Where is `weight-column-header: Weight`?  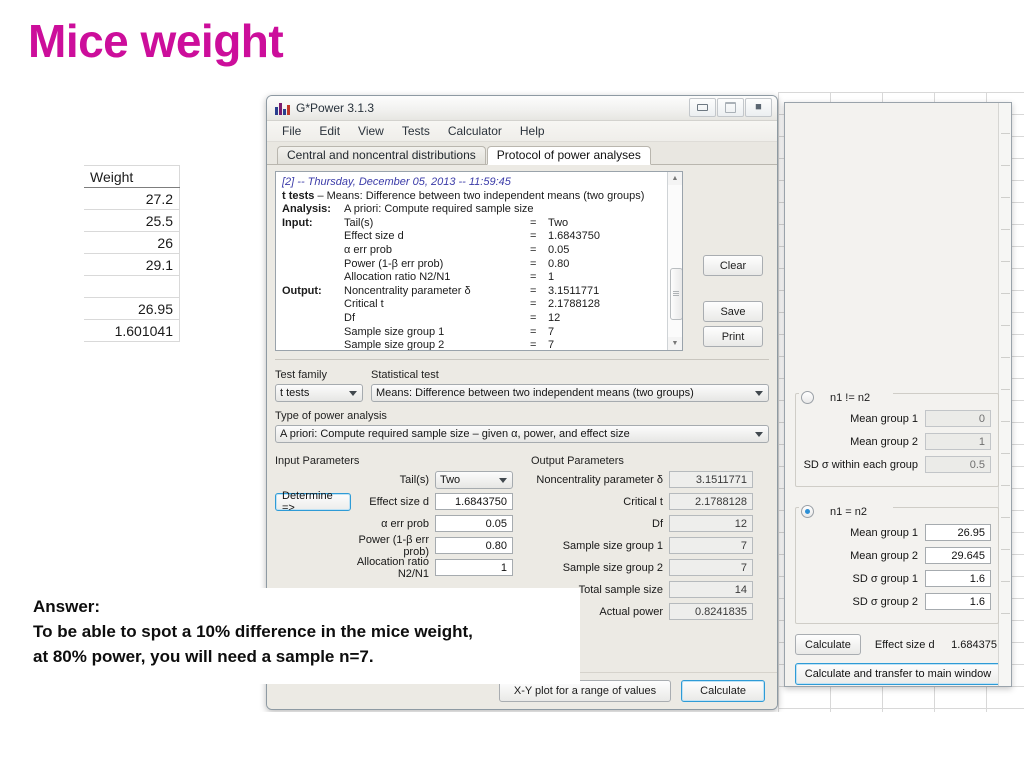
weight-column-header: Weight is located at coordinates (132, 176).